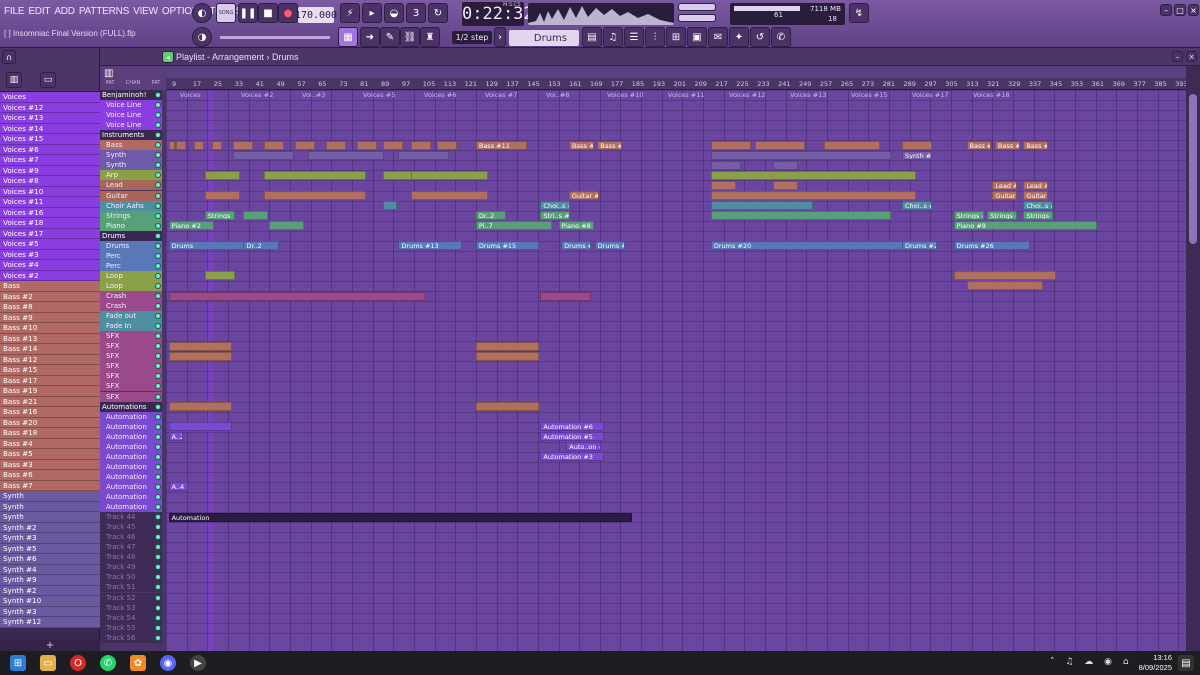 The width and height of the screenshot is (1200, 675). What do you see at coordinates (18, 663) in the screenshot?
I see `windows-start-icon: ⊞` at bounding box center [18, 663].